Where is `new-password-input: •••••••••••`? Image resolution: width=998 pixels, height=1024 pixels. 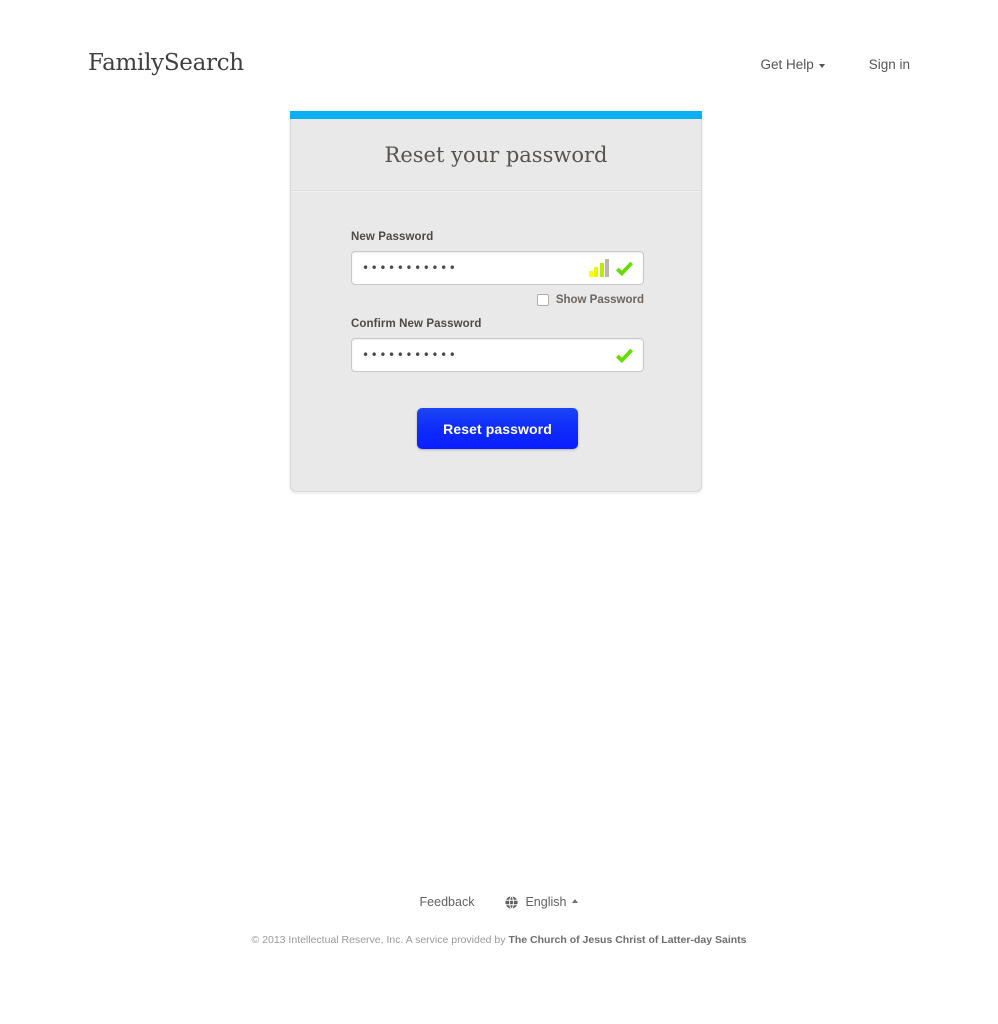 new-password-input: ••••••••••• is located at coordinates (470, 268).